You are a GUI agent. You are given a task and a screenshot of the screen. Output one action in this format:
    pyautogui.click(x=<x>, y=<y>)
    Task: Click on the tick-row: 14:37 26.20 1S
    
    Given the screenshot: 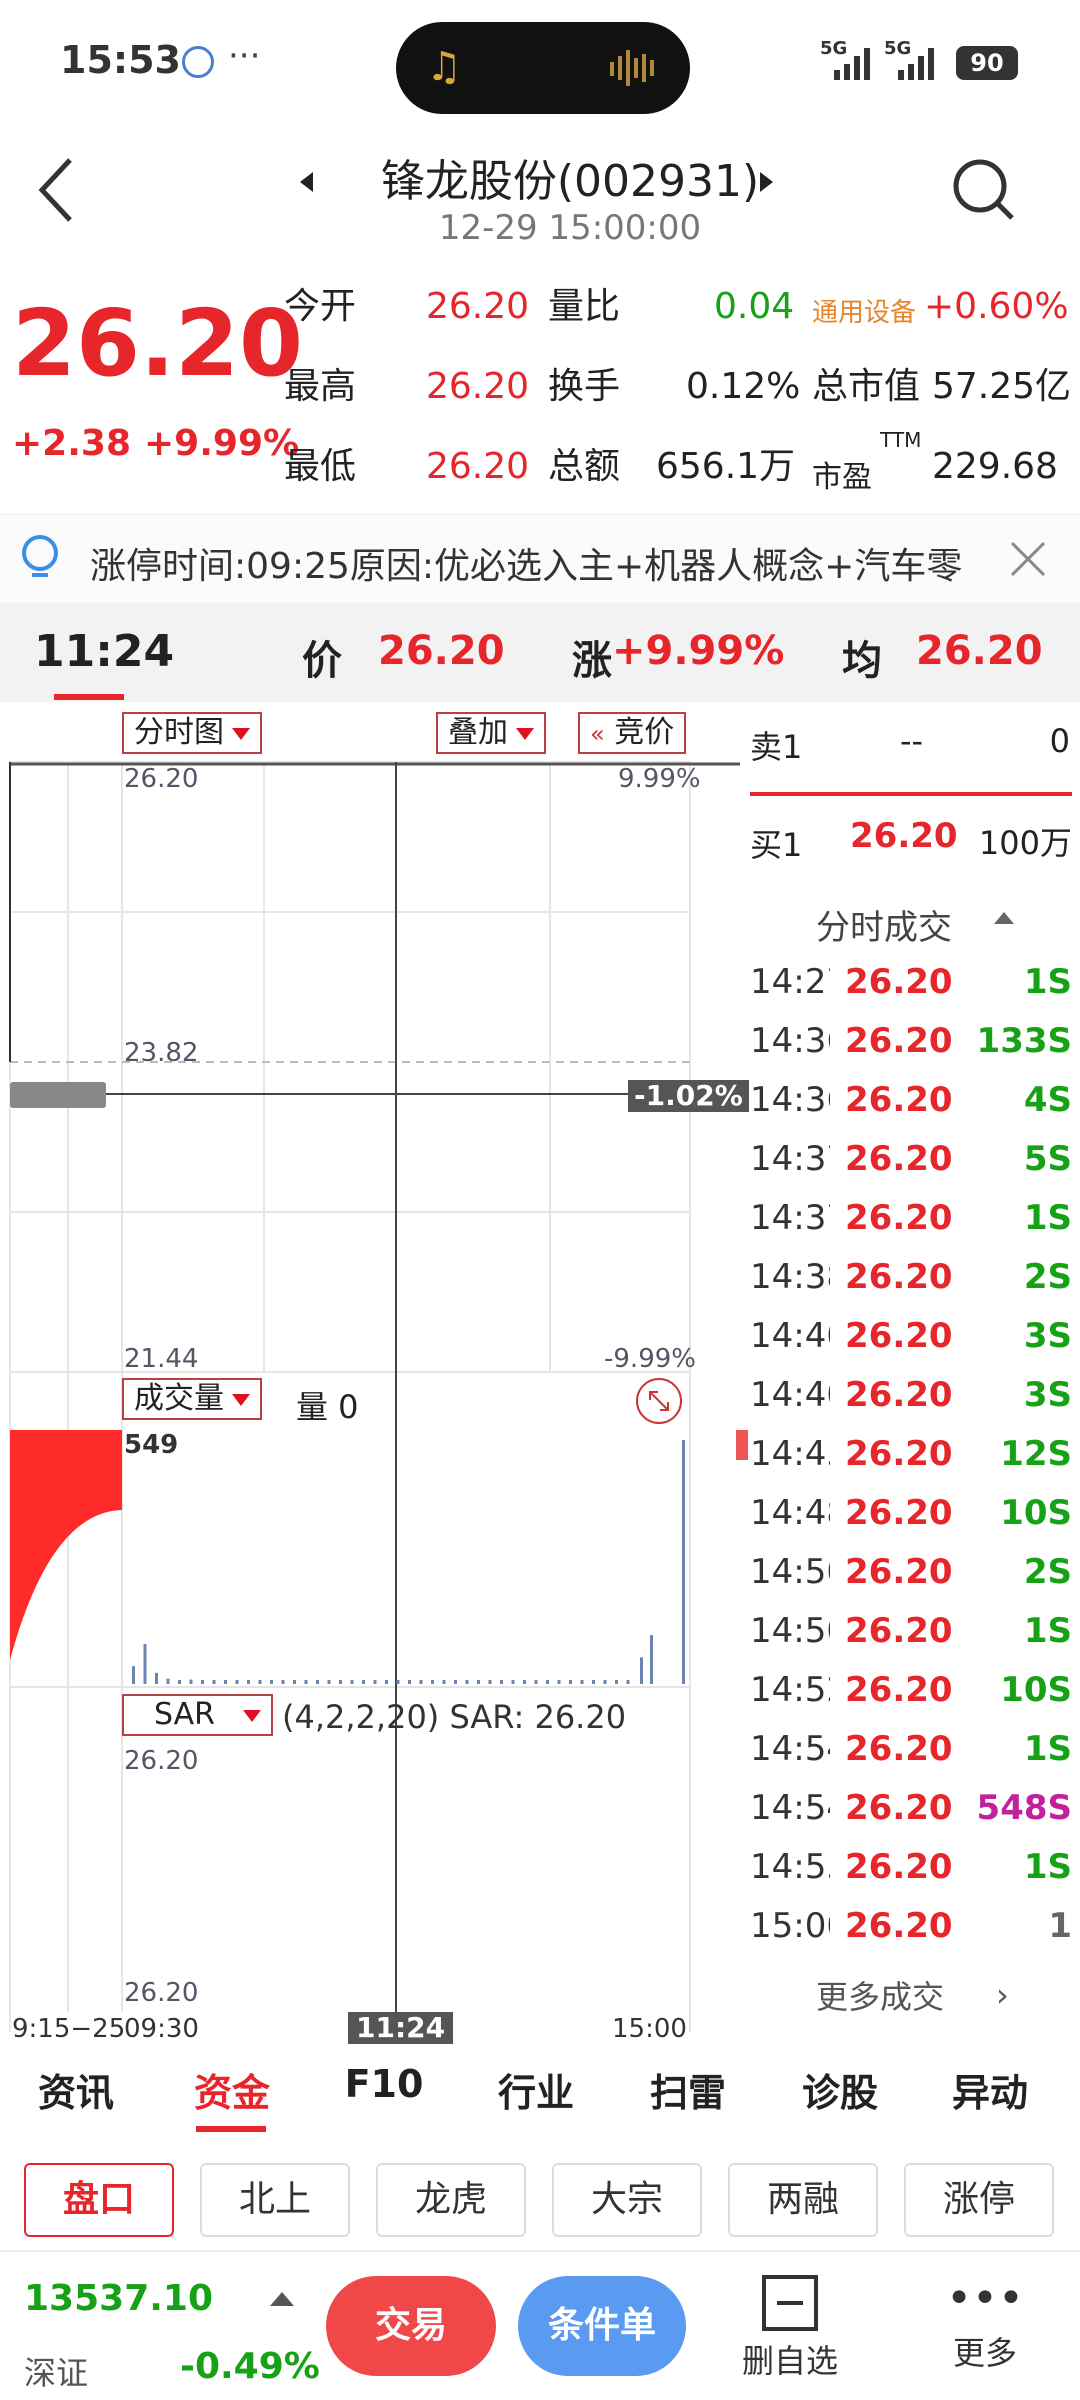 What is the action you would take?
    pyautogui.click(x=915, y=1218)
    